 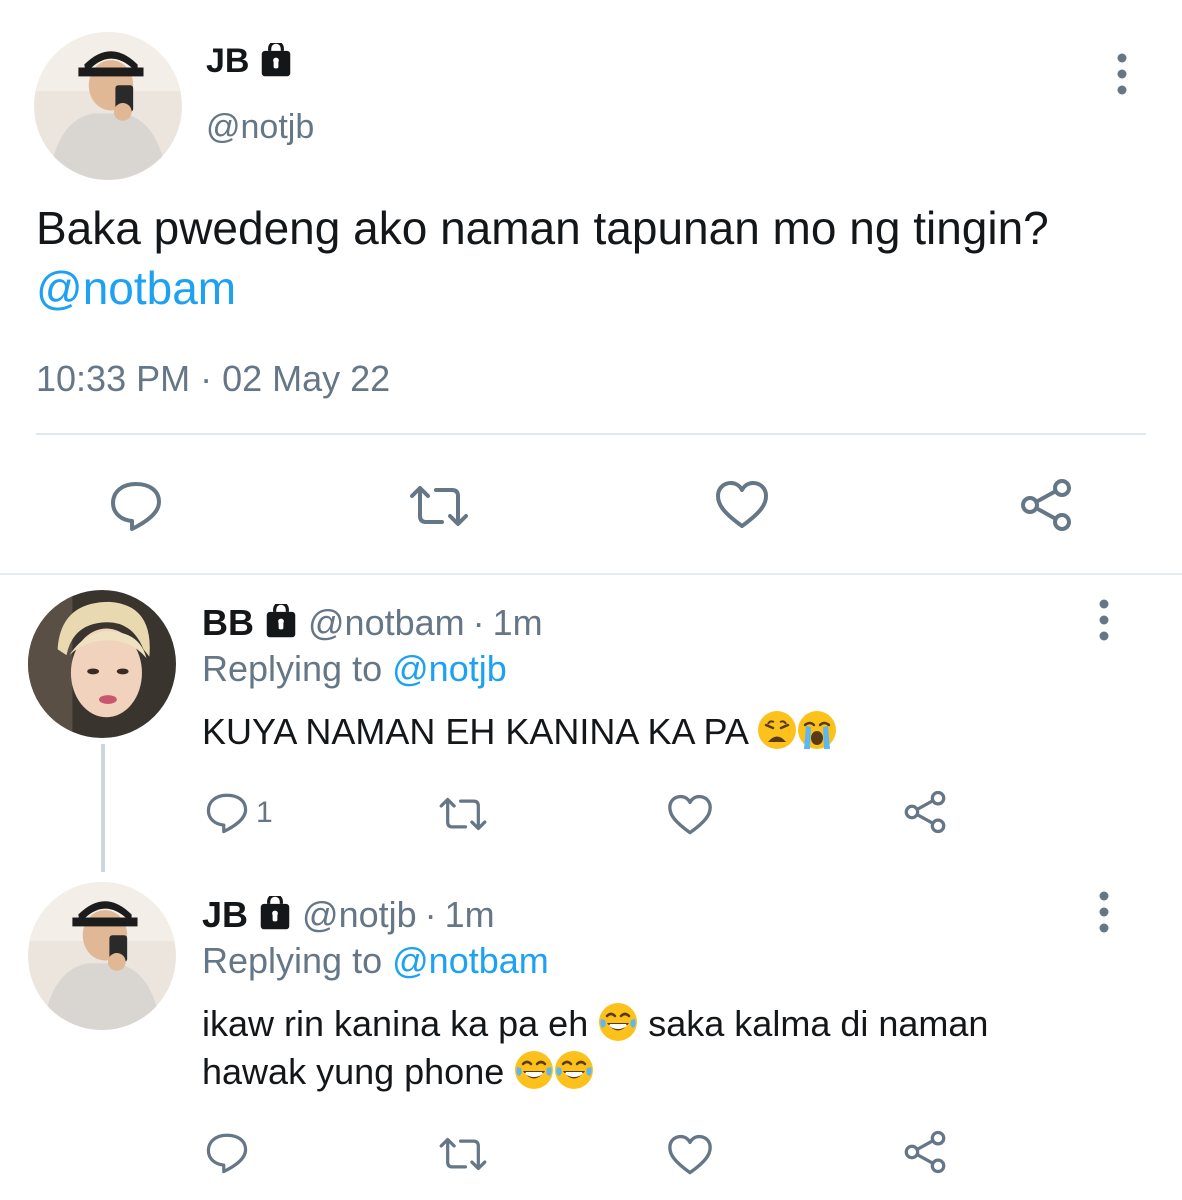 I want to click on loudly-crying-face-emoji, so click(x=817, y=730).